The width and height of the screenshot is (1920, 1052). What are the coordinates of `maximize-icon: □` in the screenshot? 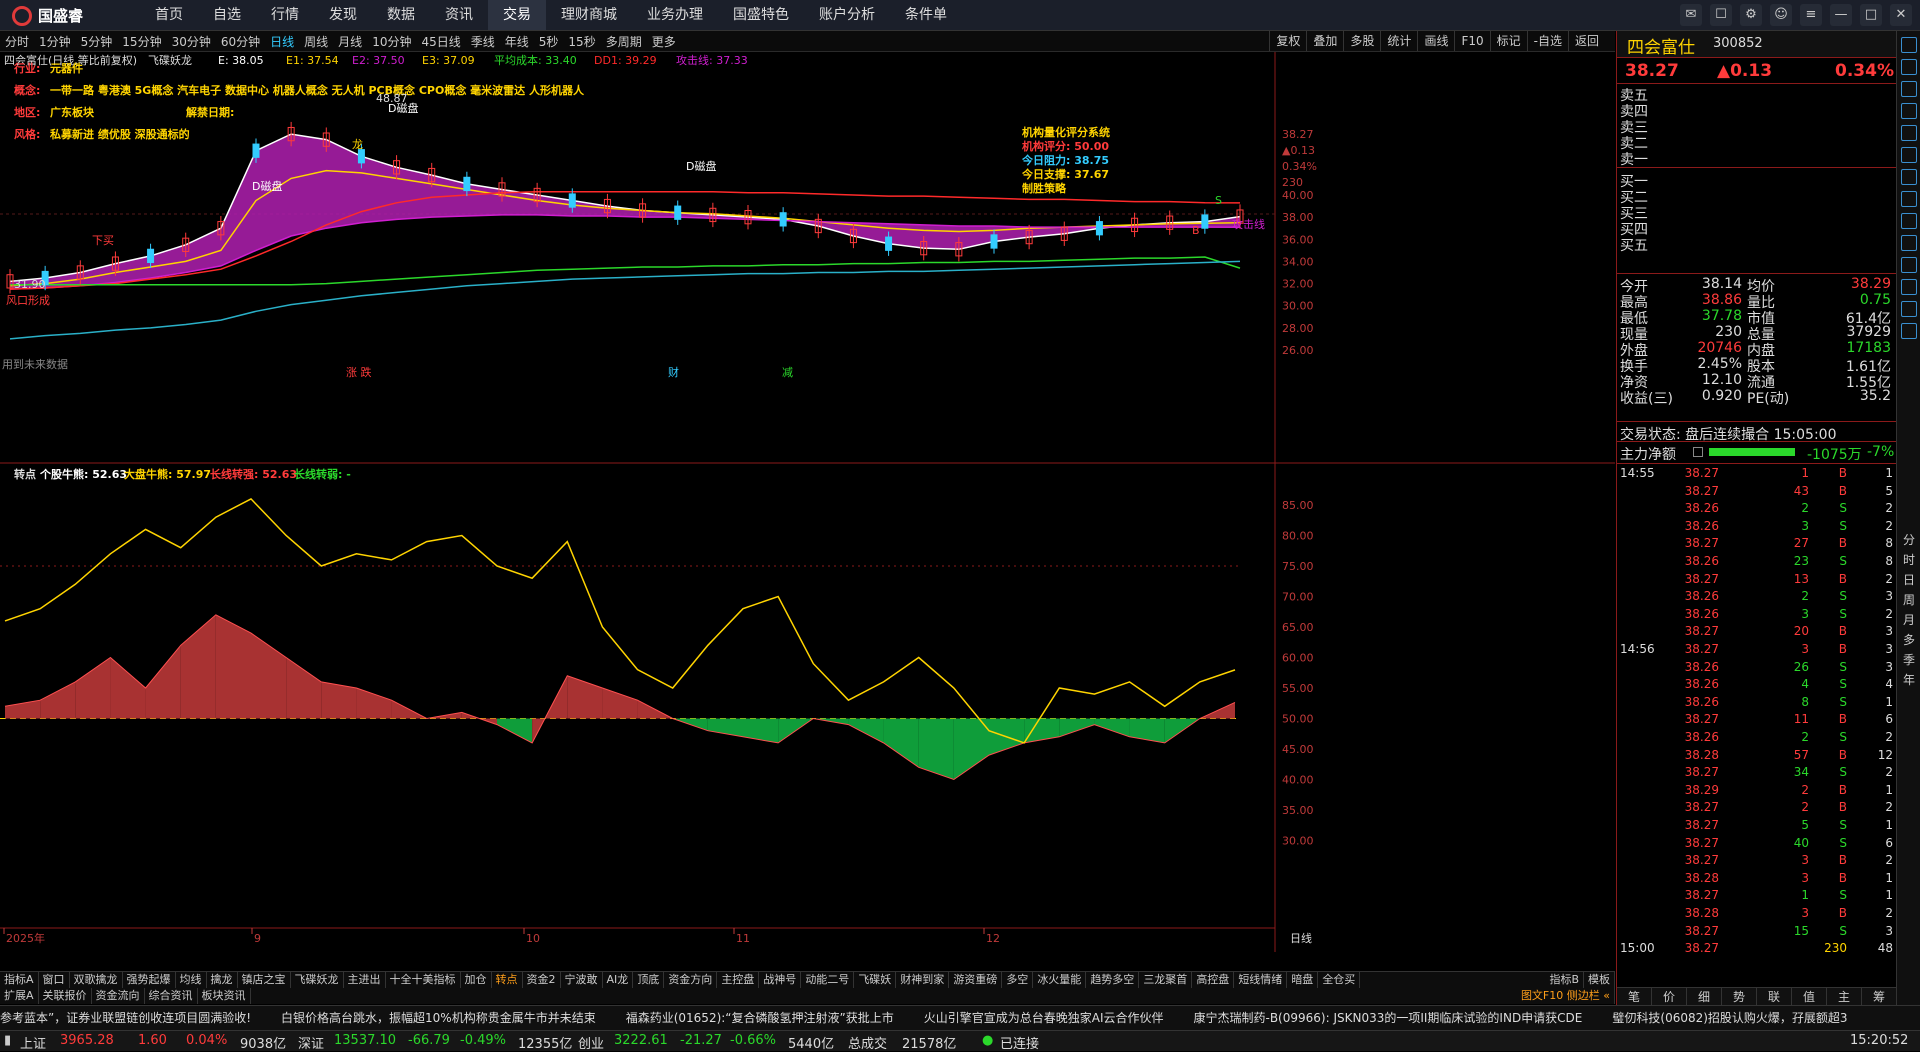 It's located at (1871, 15).